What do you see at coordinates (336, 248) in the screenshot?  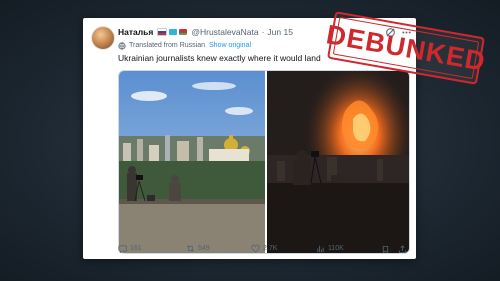 I see `views-count: 110K` at bounding box center [336, 248].